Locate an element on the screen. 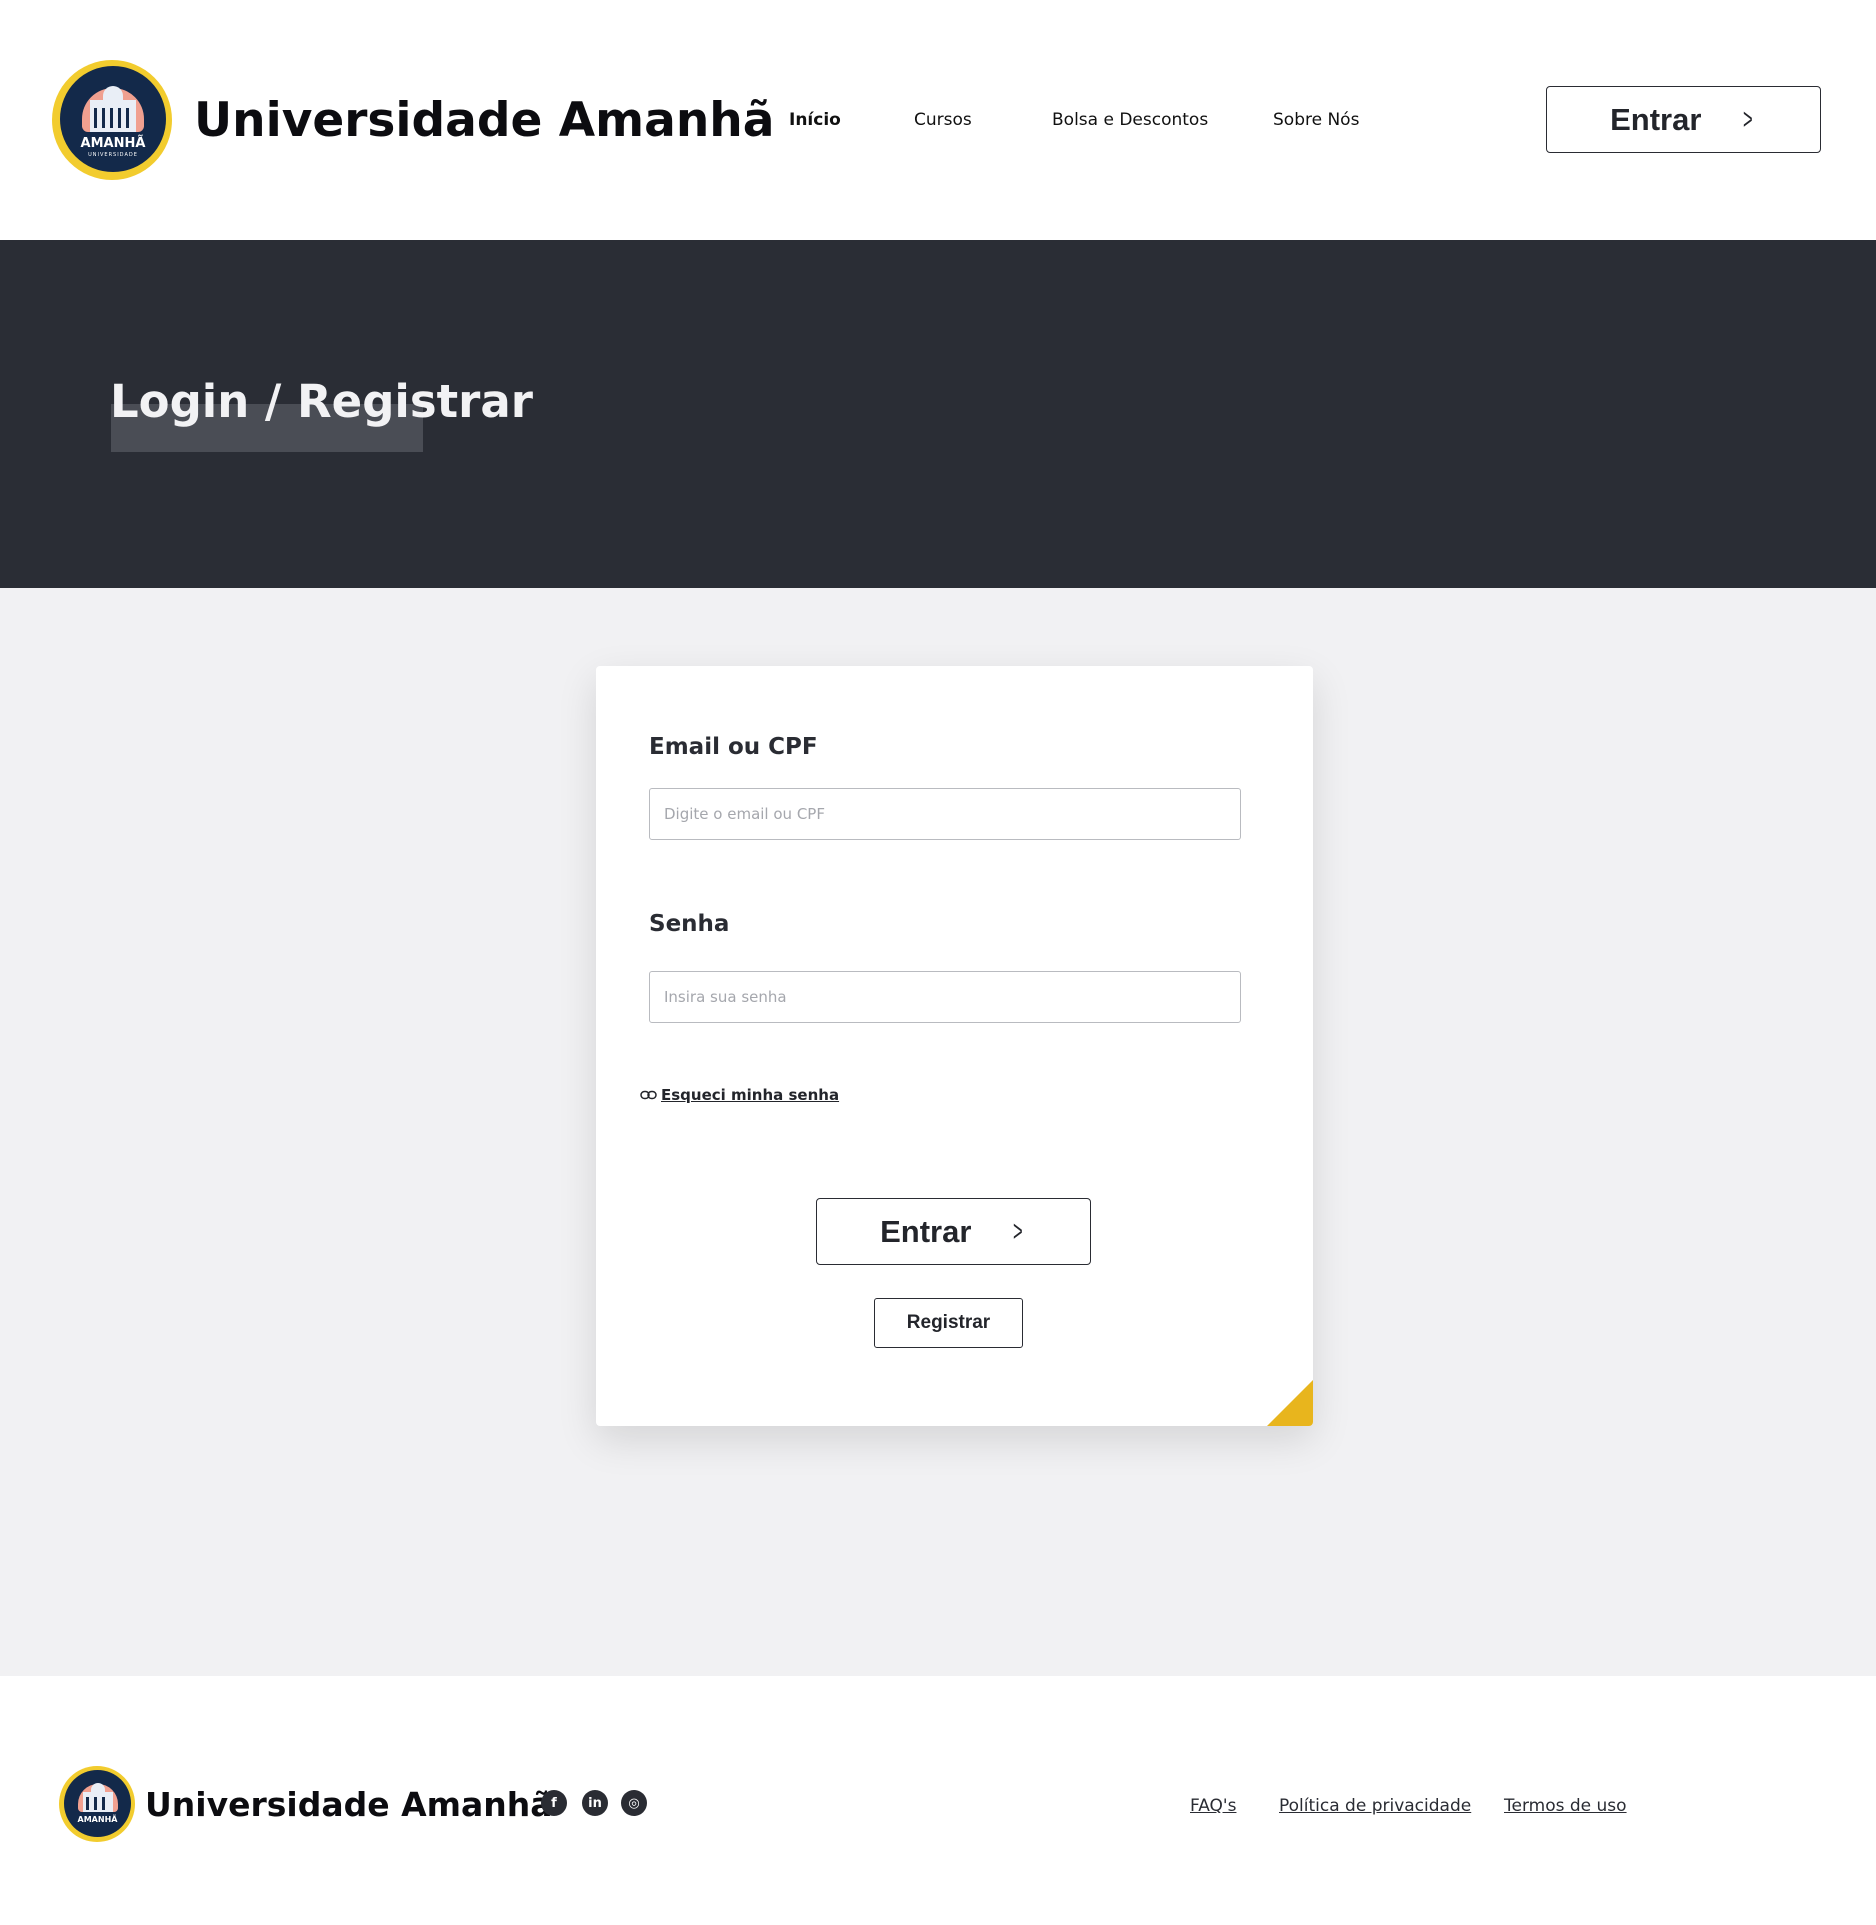 Image resolution: width=1876 pixels, height=1925 pixels. password-label: Senha is located at coordinates (689, 924).